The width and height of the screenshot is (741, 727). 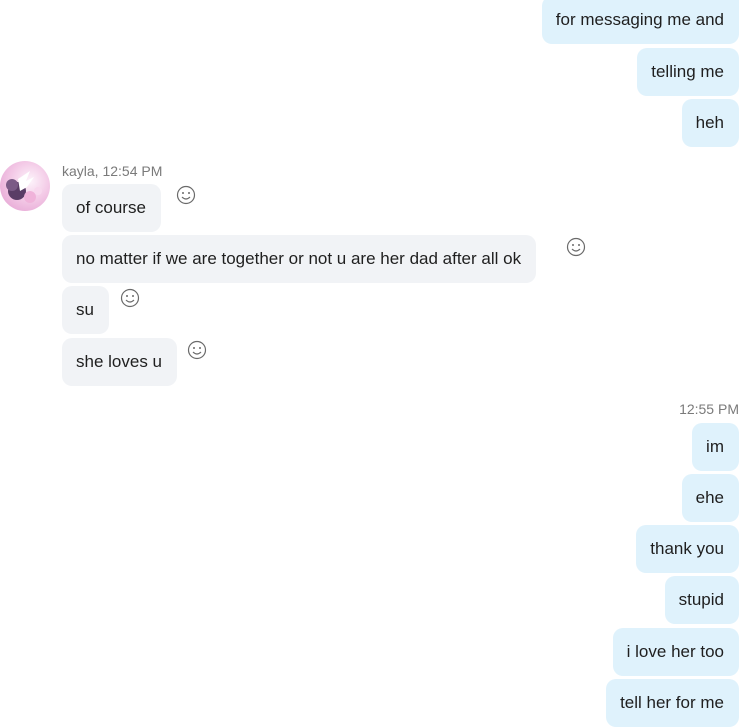 I want to click on message-text: for messaging me and, so click(x=639, y=19).